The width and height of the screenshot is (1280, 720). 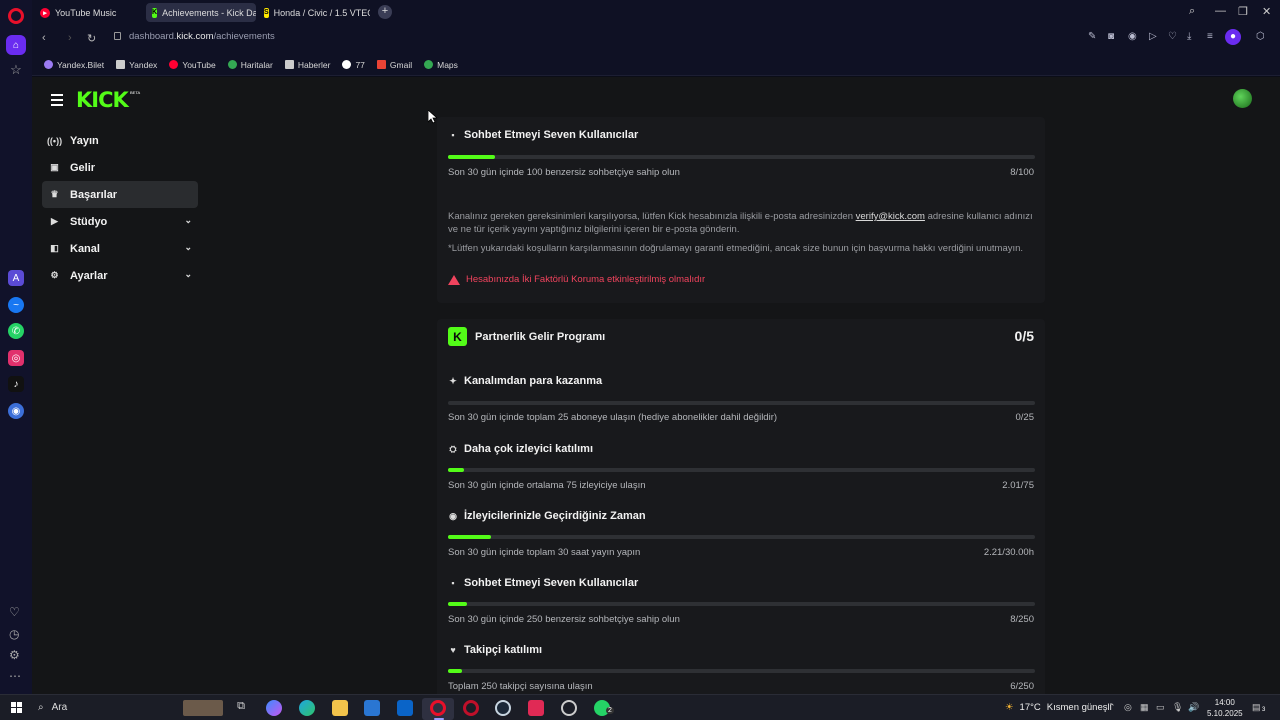 I want to click on tab-youtube-music: ▸ YouTube Music, so click(x=88, y=12).